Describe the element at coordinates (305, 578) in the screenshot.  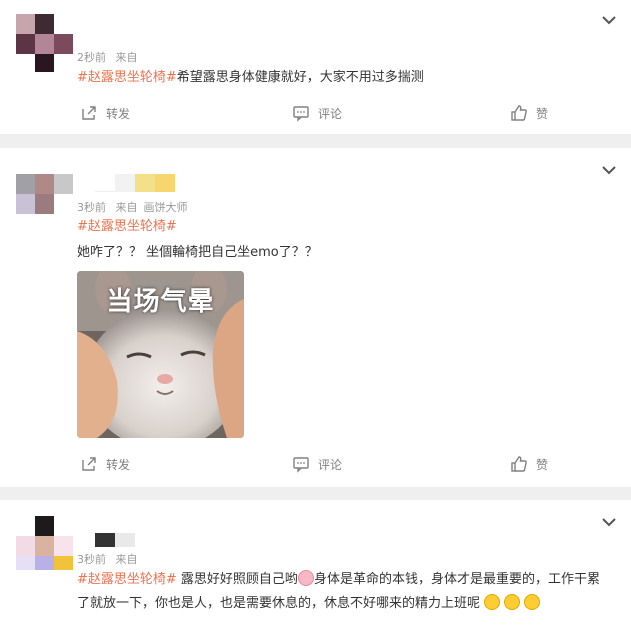
I see `pig-face-icon` at that location.